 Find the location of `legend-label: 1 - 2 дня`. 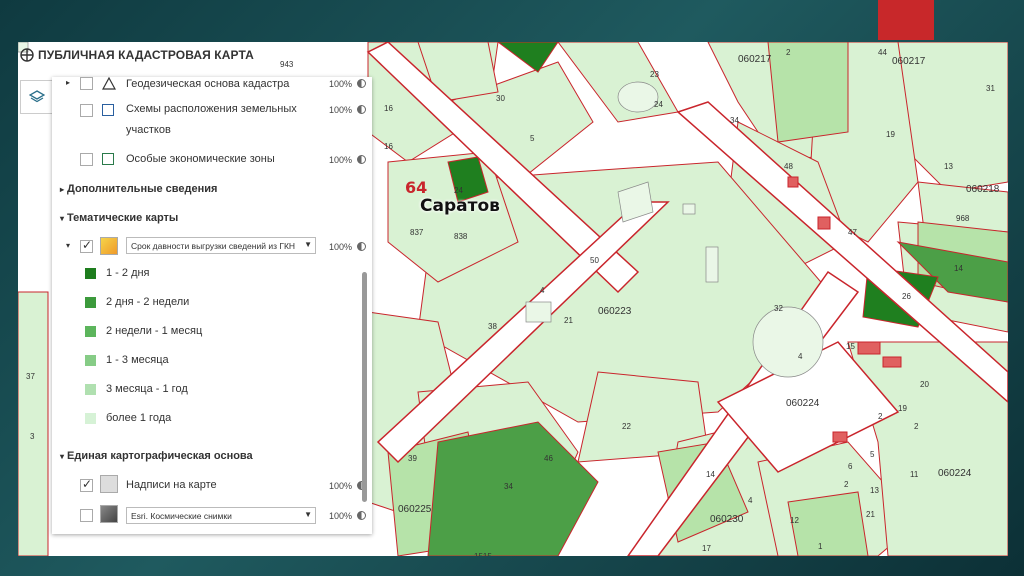

legend-label: 1 - 2 дня is located at coordinates (128, 273).